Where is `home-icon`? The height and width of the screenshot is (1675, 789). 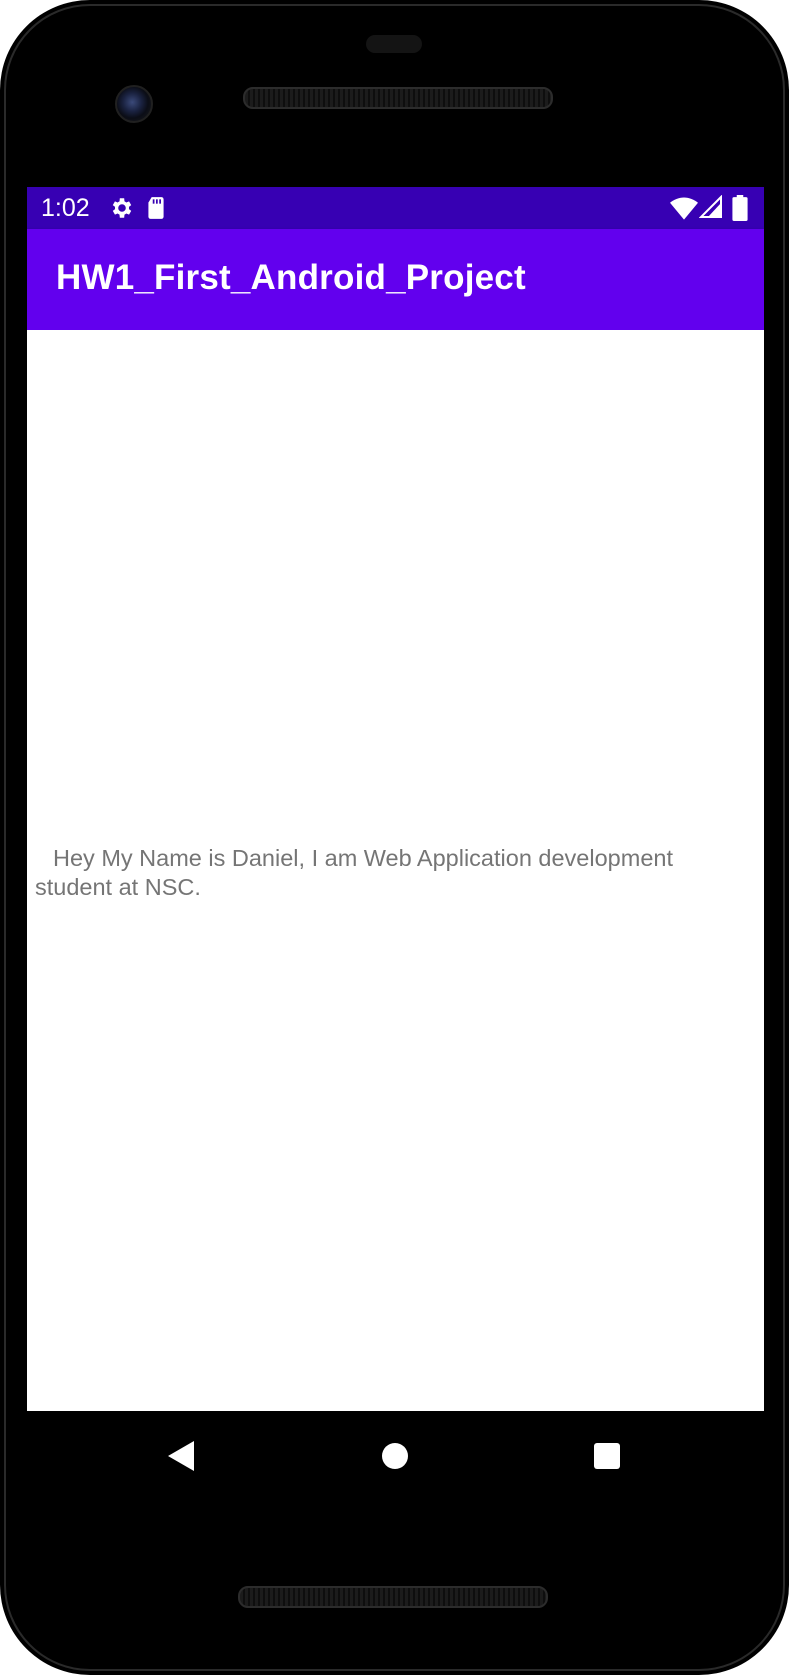 home-icon is located at coordinates (395, 1456).